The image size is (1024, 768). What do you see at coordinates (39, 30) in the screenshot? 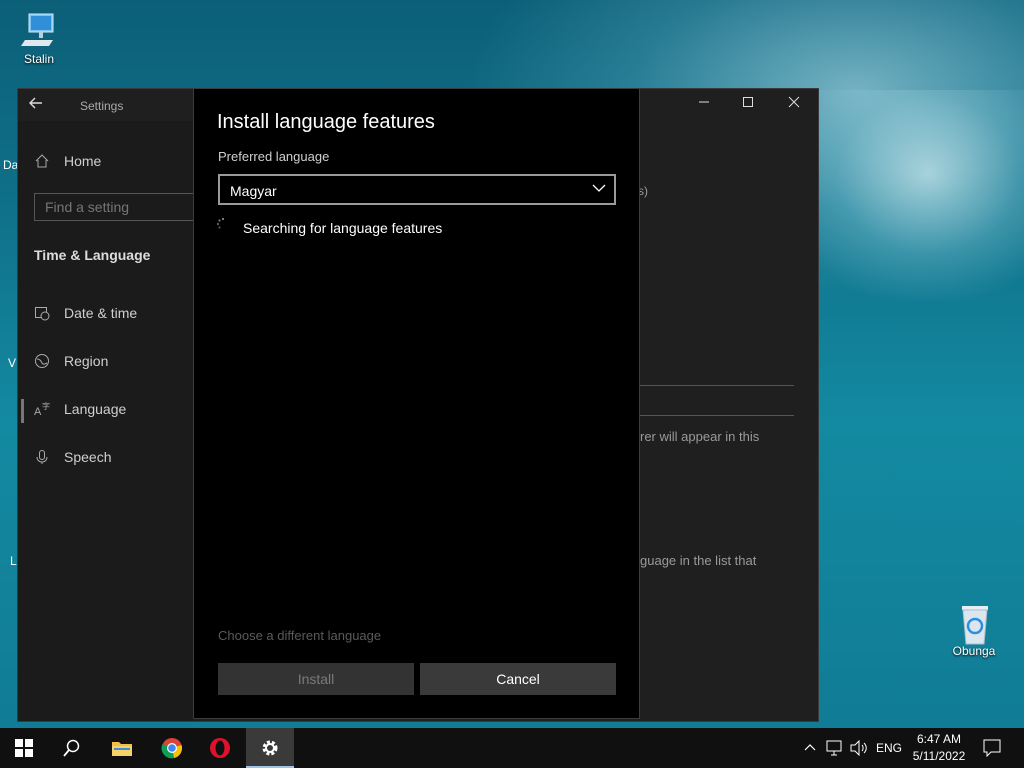
I see `computer-icon` at bounding box center [39, 30].